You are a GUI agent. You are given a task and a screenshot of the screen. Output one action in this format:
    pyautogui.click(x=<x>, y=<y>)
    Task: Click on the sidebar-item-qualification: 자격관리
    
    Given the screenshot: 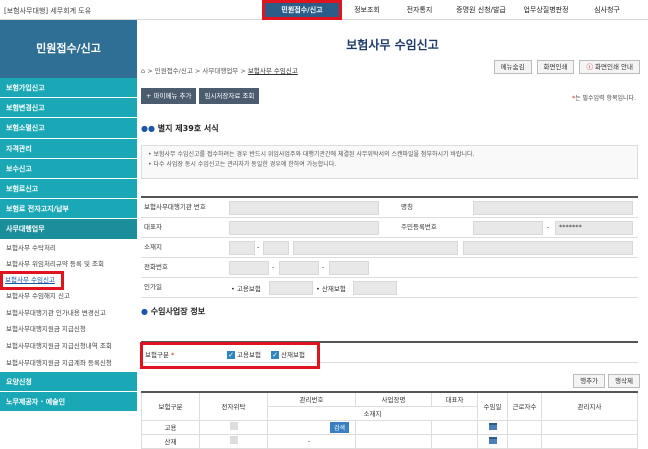 What is the action you would take?
    pyautogui.click(x=68, y=148)
    